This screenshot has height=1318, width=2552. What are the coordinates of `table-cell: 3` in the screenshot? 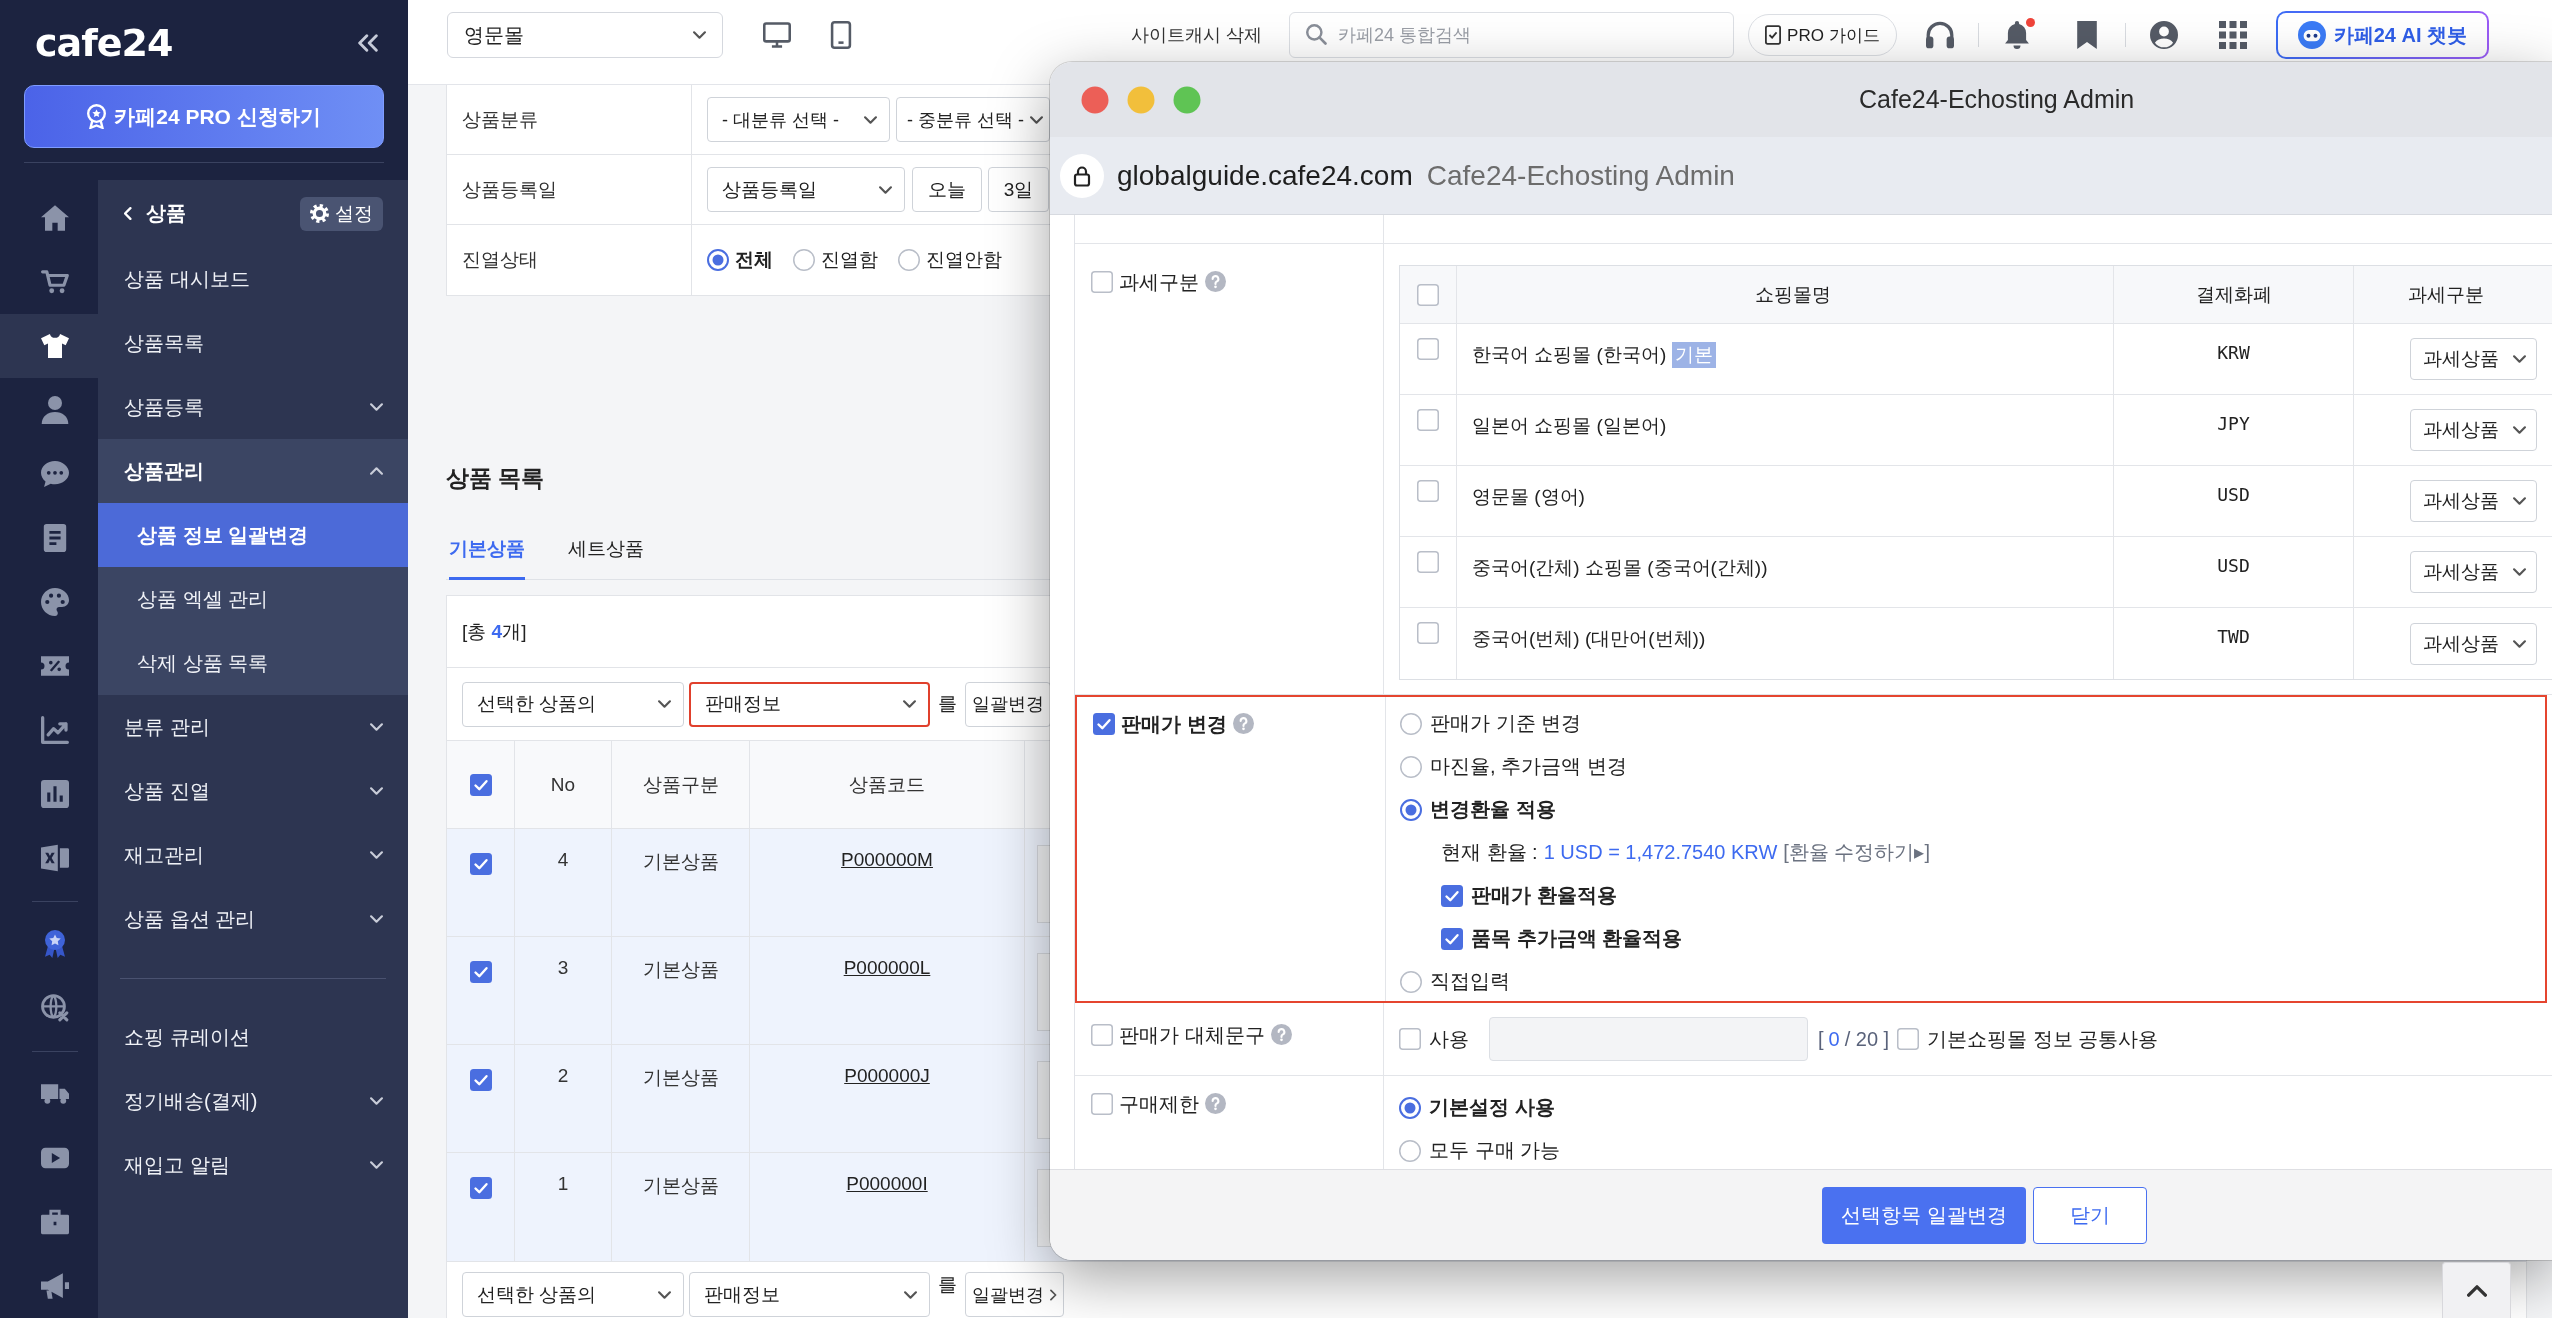 It's located at (563, 968).